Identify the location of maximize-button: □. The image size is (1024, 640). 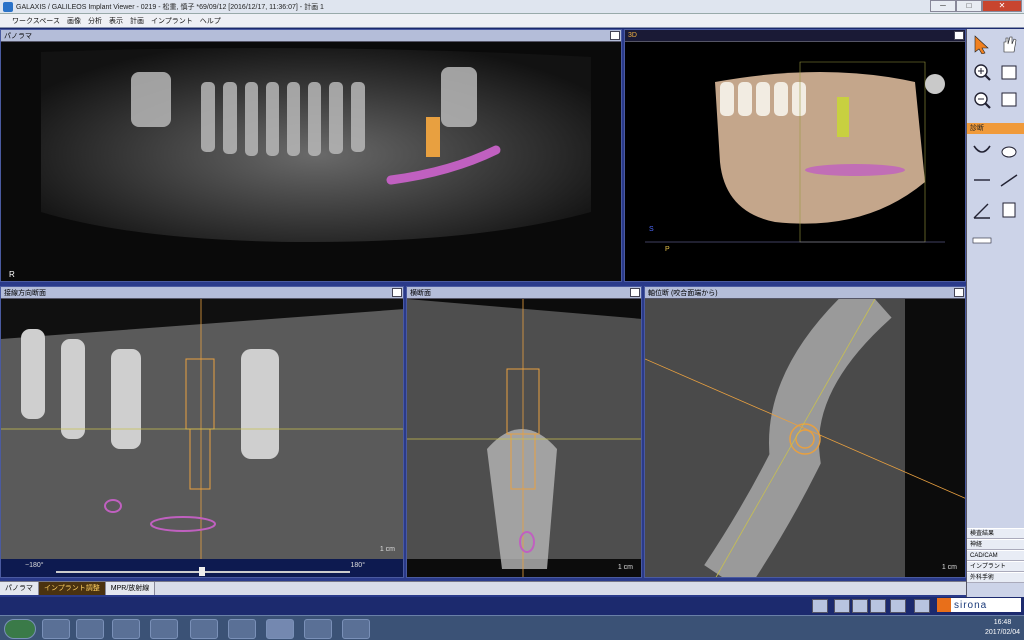
(969, 6).